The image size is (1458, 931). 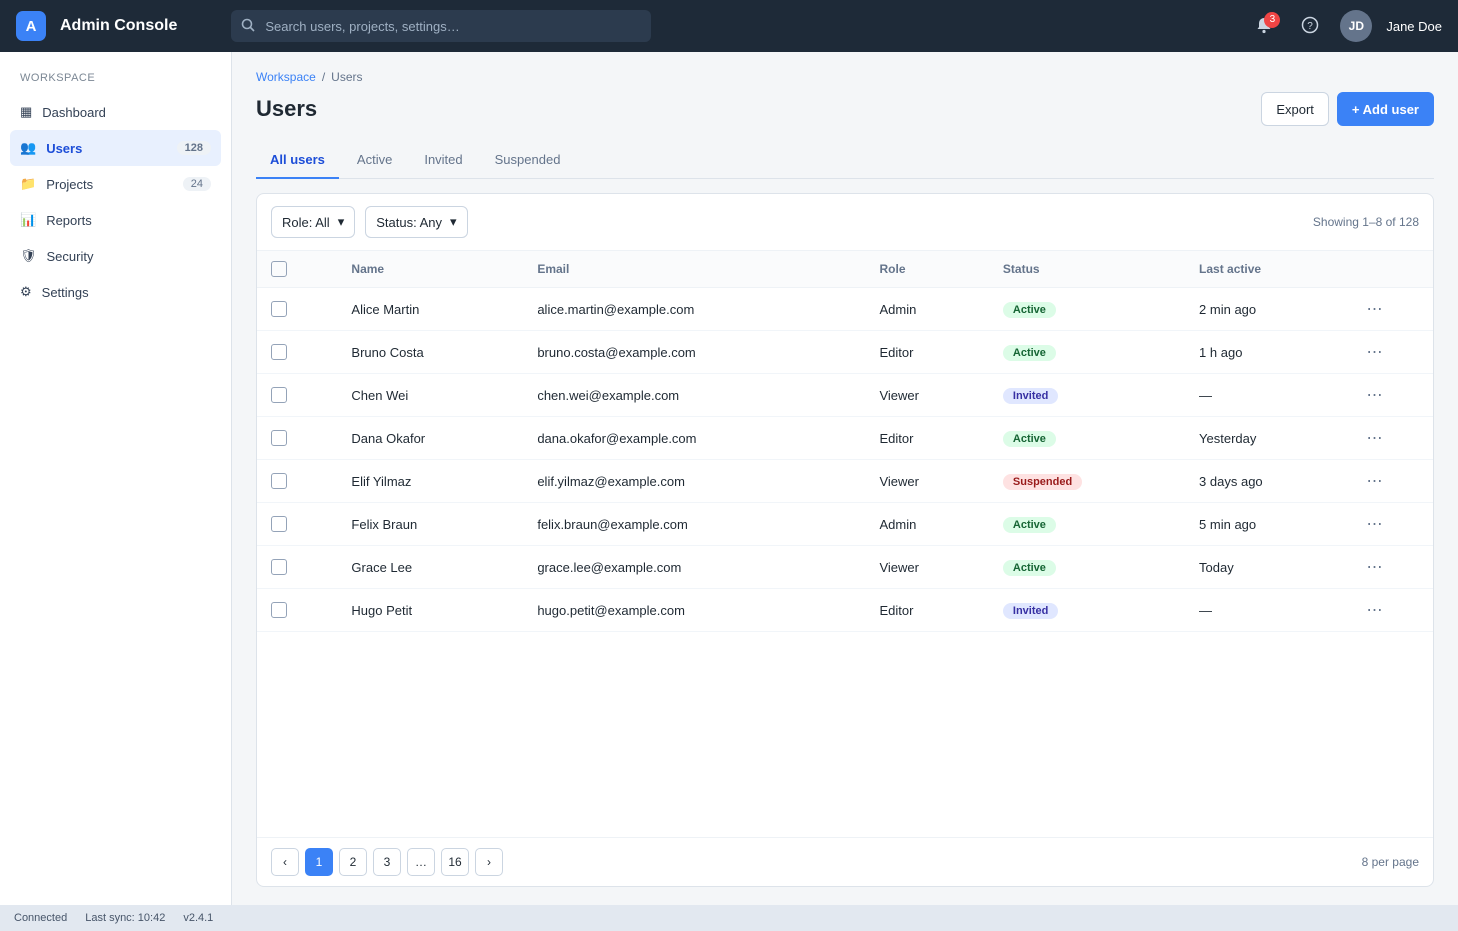 I want to click on page-header: Users Export + Add user, so click(x=845, y=109).